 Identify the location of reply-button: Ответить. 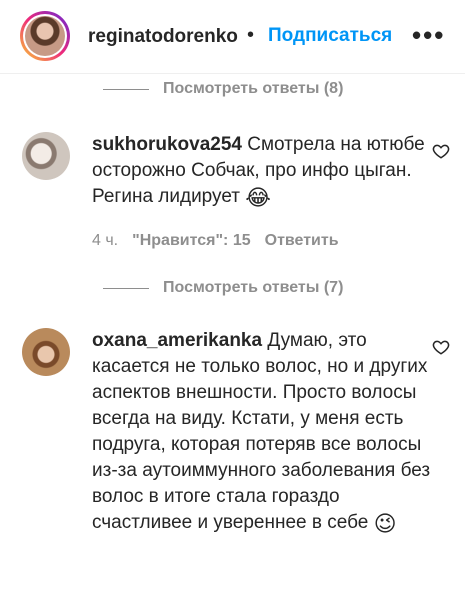
(302, 241).